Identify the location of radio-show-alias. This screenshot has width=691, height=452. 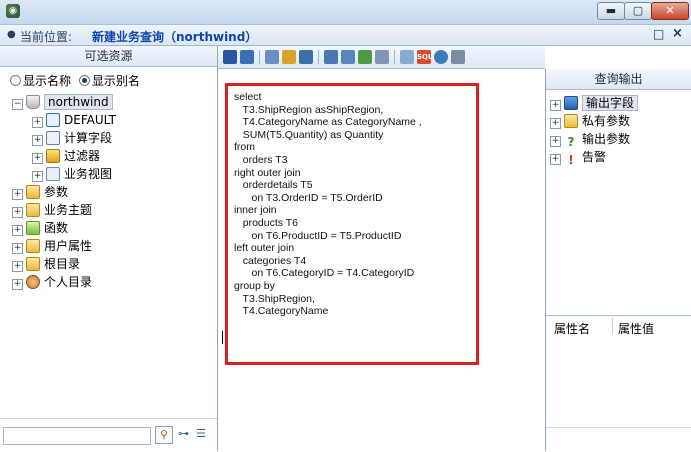
(84, 80).